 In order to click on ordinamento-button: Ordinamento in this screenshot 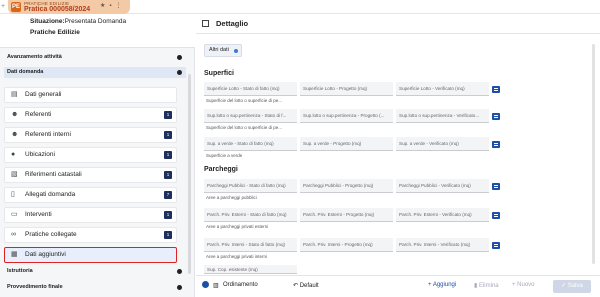, I will do `click(240, 285)`.